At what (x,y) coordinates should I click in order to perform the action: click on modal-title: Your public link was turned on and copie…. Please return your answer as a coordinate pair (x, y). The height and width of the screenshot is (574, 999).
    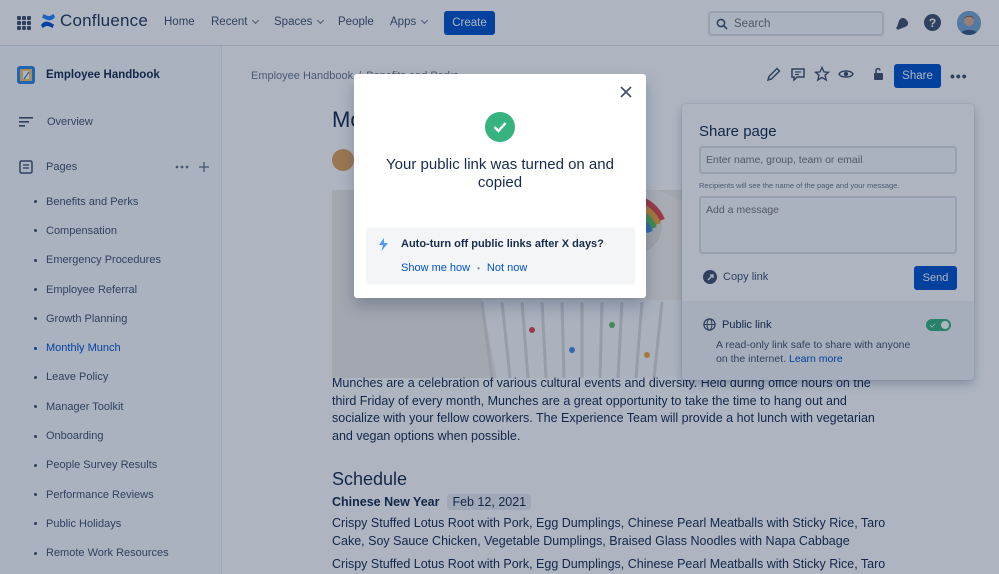
    Looking at the image, I should click on (500, 173).